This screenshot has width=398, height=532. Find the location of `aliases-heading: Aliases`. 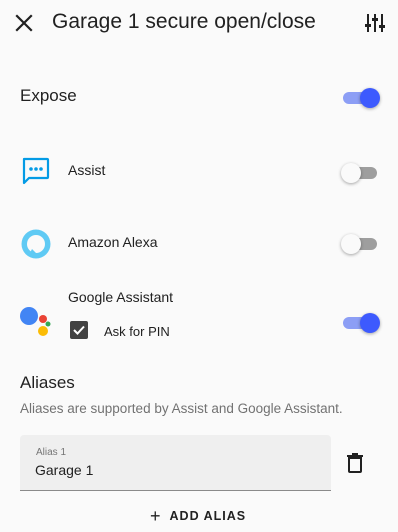

aliases-heading: Aliases is located at coordinates (47, 382).